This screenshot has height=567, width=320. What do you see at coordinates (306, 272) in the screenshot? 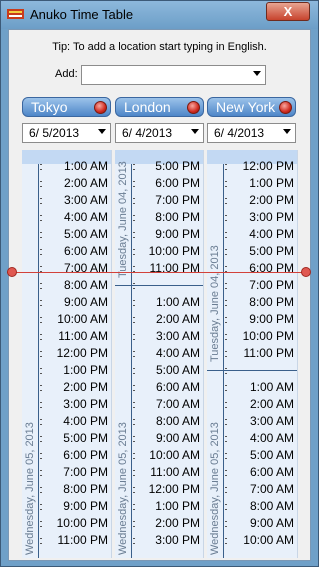
I see `current-time-handle-right` at bounding box center [306, 272].